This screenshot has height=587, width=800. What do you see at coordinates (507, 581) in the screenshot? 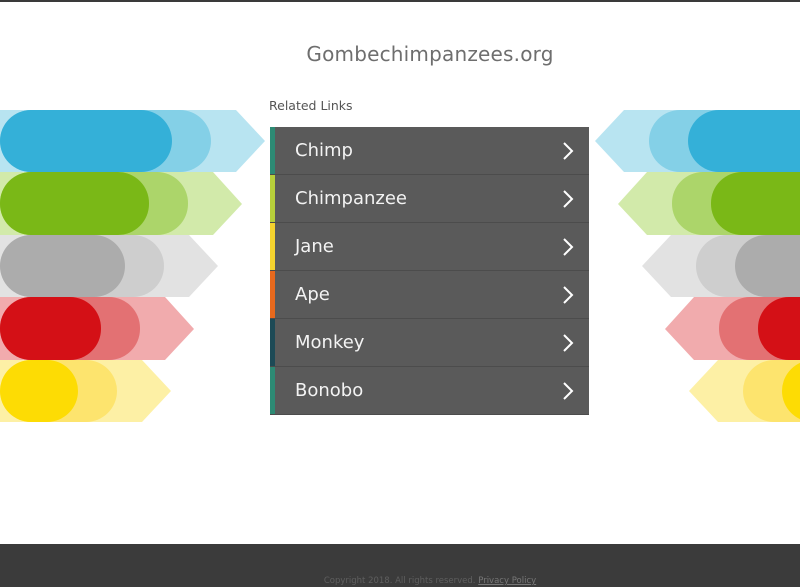
I see `privacy-policy-link: Privacy Policy` at bounding box center [507, 581].